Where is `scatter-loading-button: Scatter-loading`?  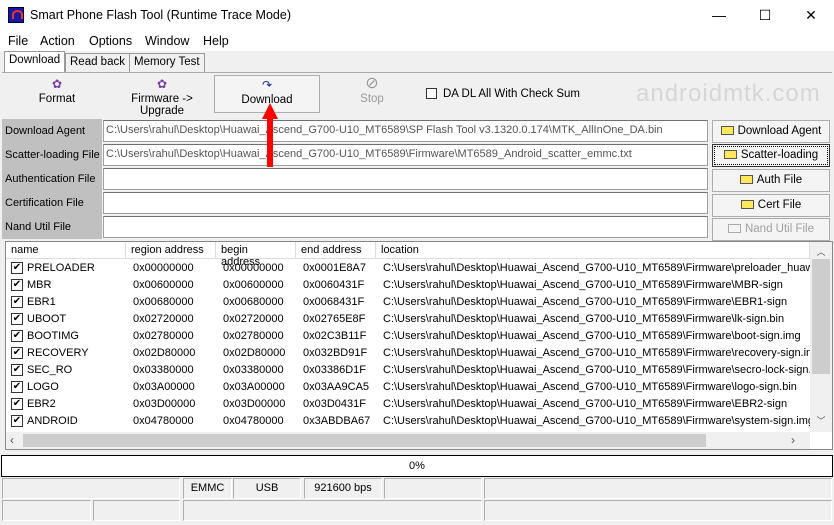 scatter-loading-button: Scatter-loading is located at coordinates (771, 155).